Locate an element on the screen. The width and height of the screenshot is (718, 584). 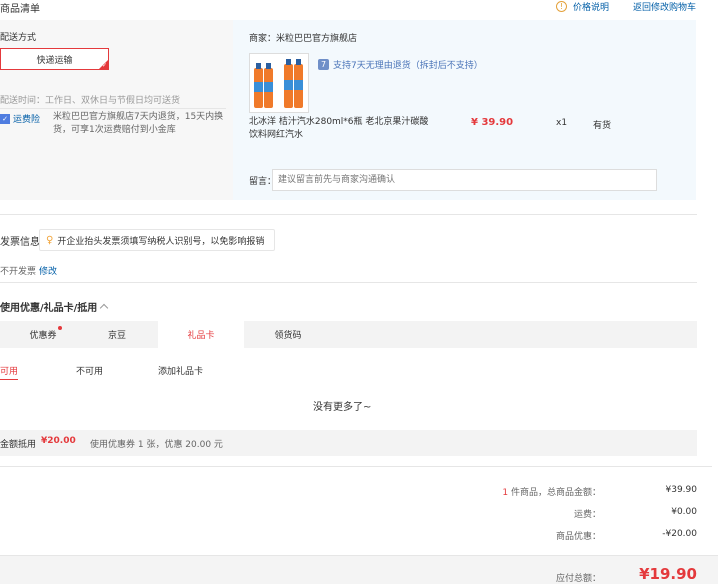
subtab-unavailable: 不可用 is located at coordinates (89, 370).